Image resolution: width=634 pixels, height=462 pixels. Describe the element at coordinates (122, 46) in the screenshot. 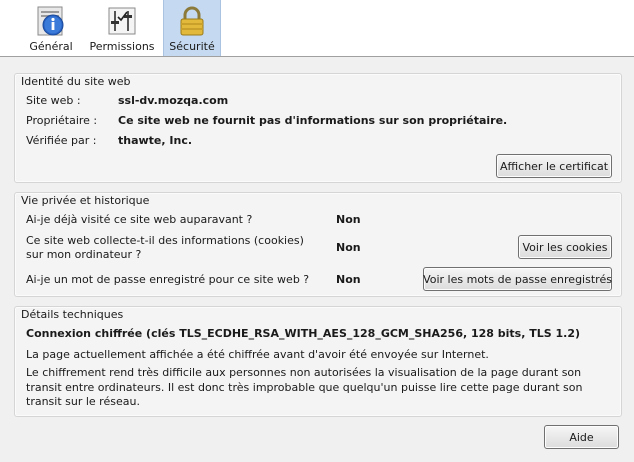

I see `tab-permissions-label: Permissions` at that location.